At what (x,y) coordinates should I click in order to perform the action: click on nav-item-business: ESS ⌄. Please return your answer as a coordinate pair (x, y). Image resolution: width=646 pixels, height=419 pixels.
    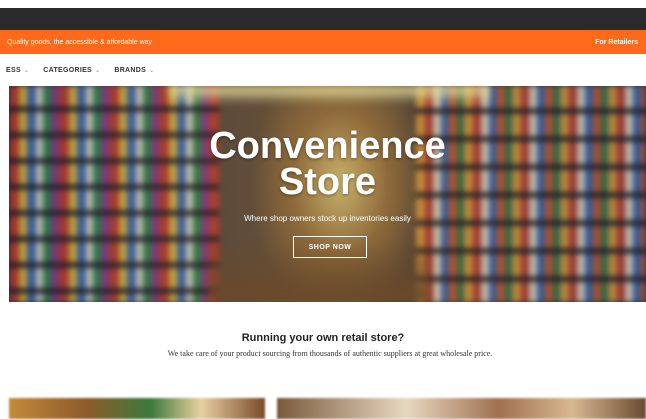
    Looking at the image, I should click on (17, 70).